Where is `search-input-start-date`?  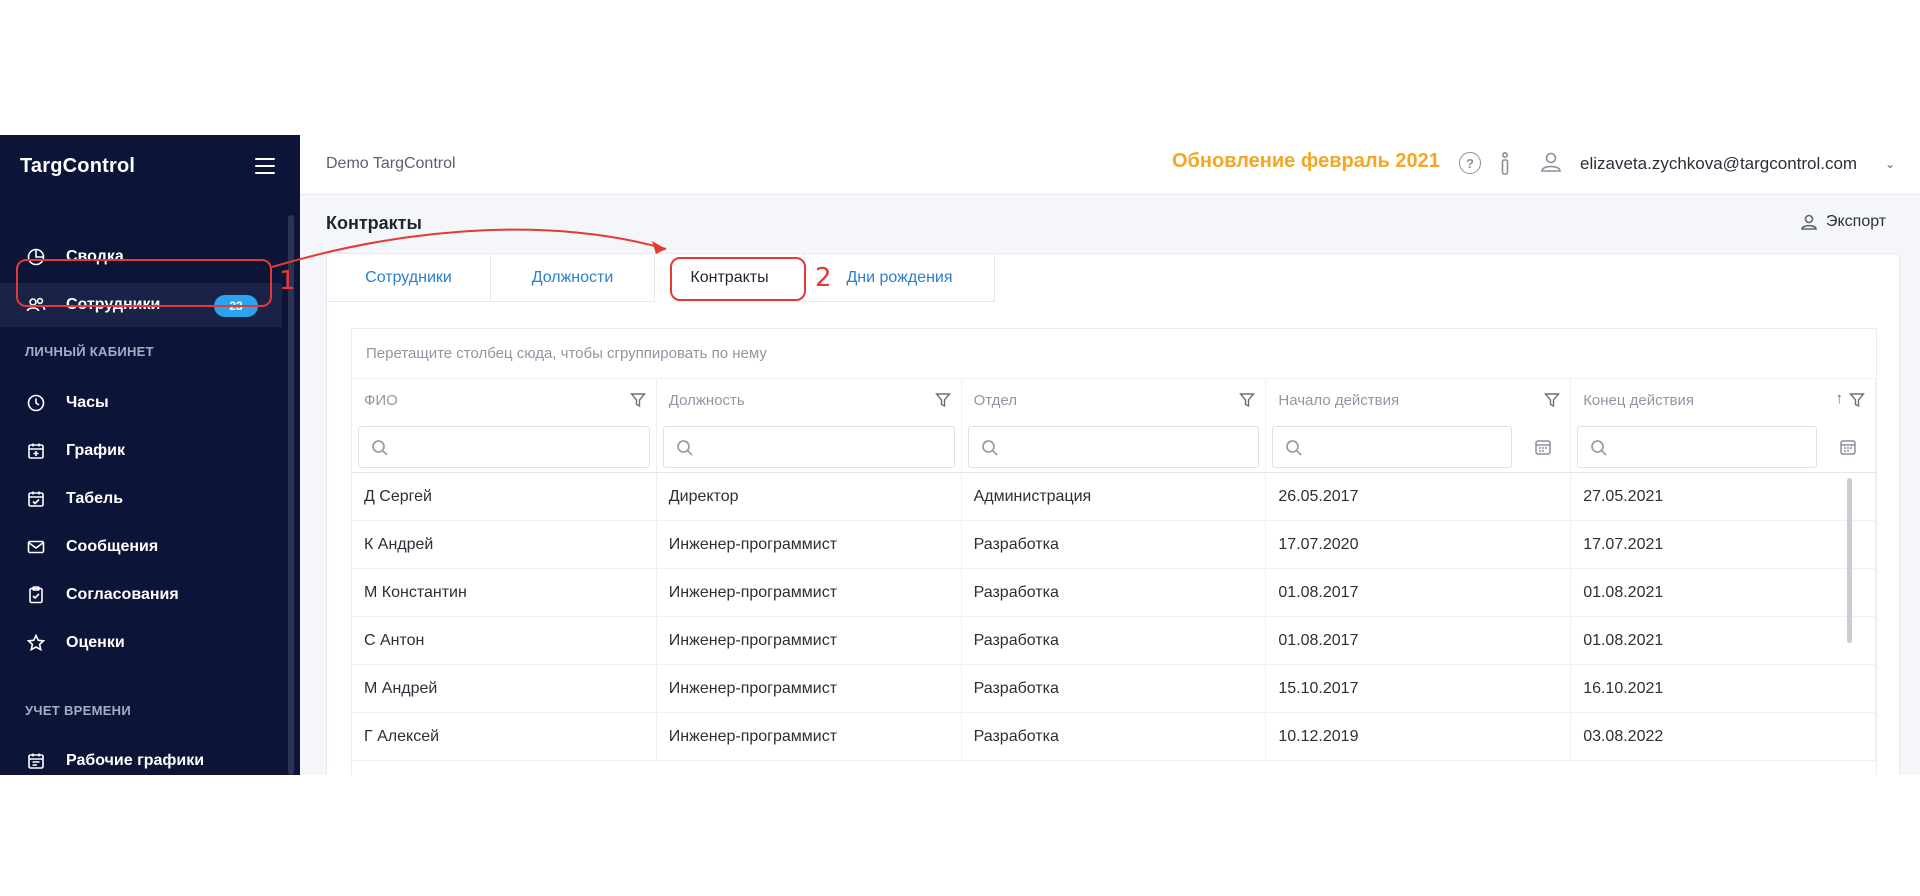 search-input-start-date is located at coordinates (1392, 447).